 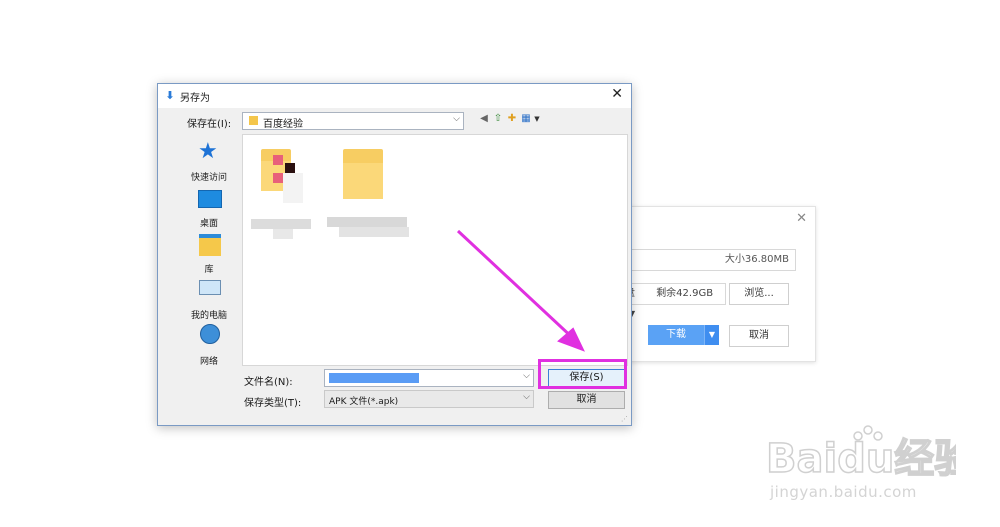 I want to click on folder-front, so click(x=363, y=181).